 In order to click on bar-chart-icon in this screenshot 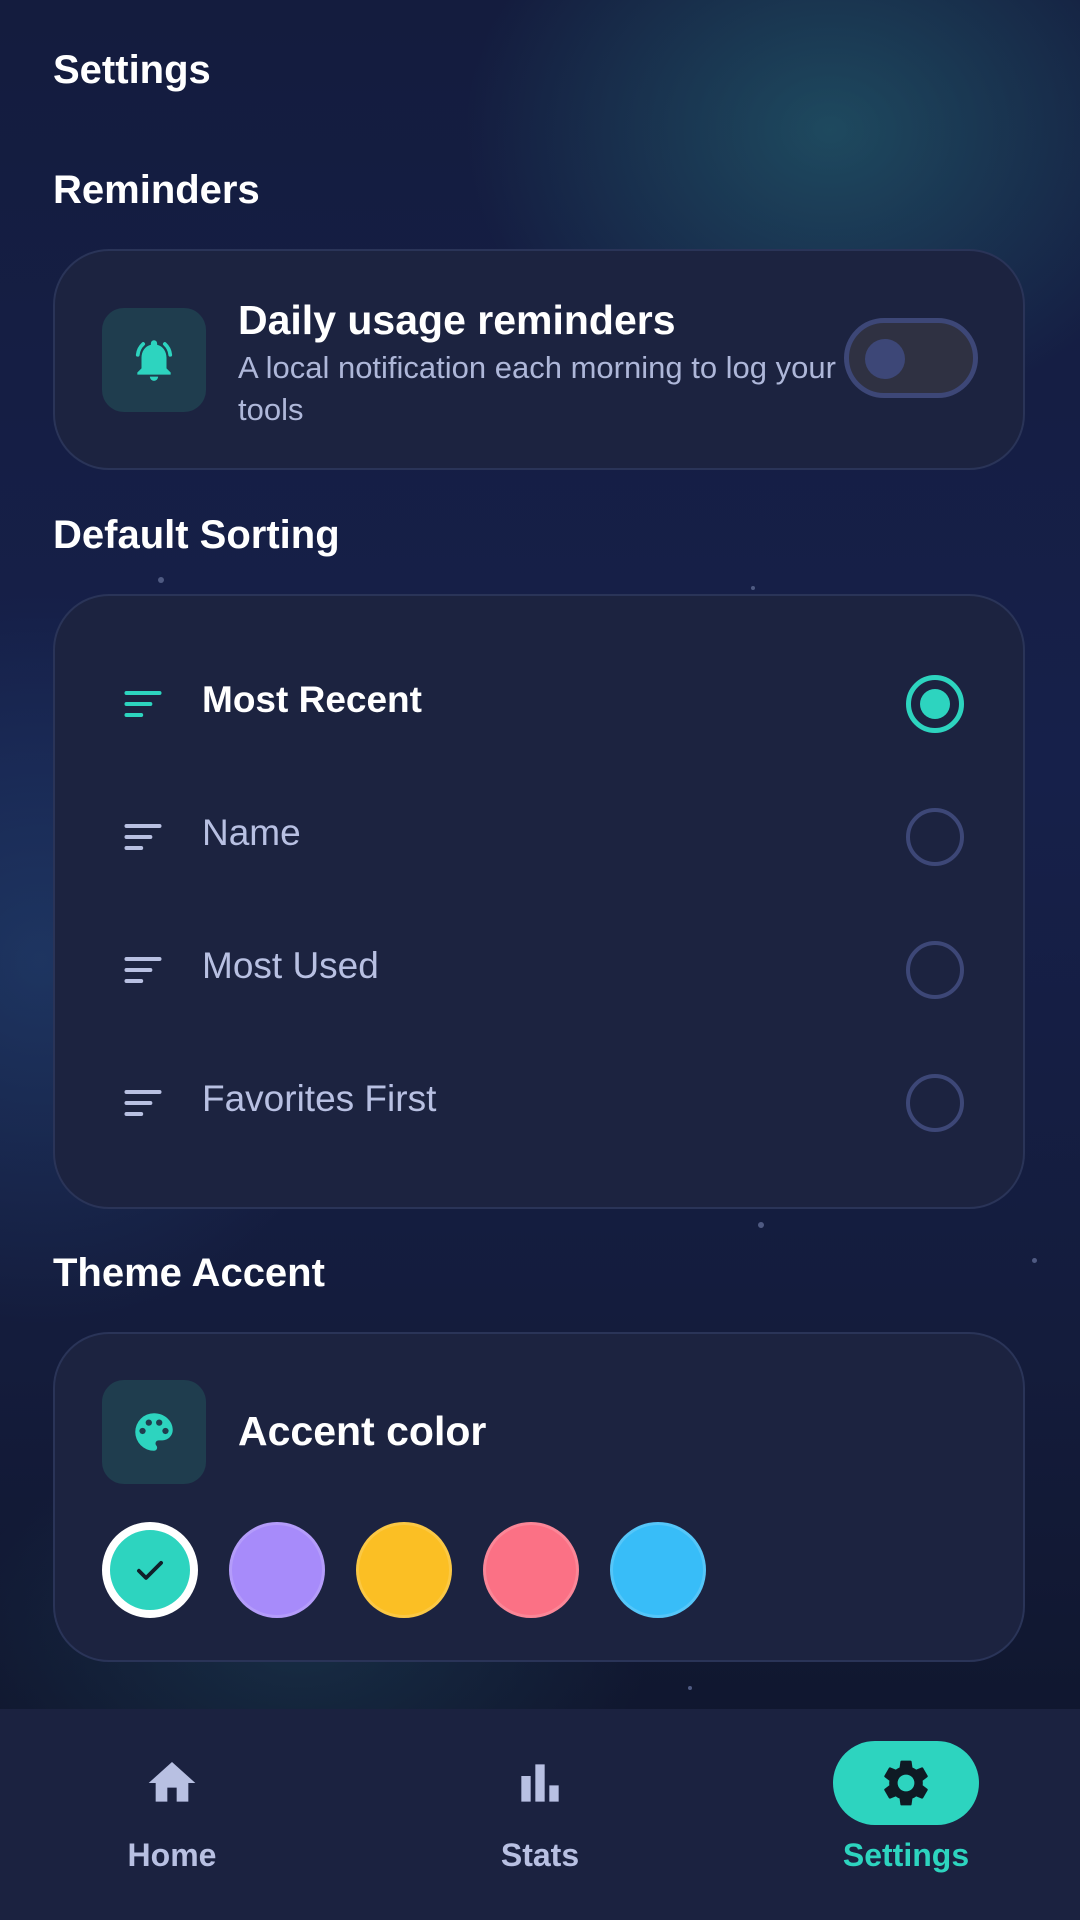, I will do `click(540, 1783)`.